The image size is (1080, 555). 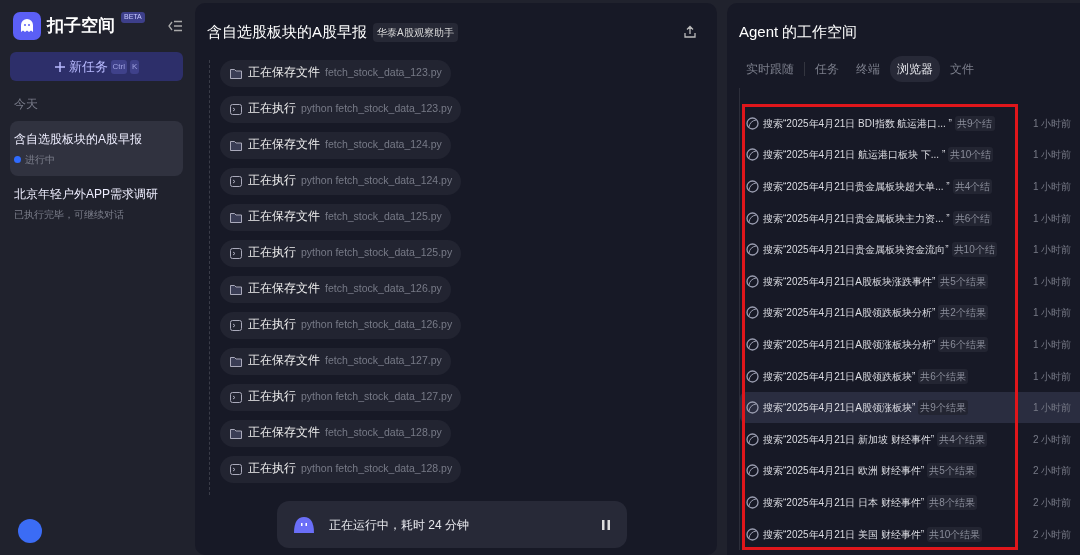 What do you see at coordinates (383, 73) in the screenshot?
I see `step-detail: fetch_stock_data_123.py` at bounding box center [383, 73].